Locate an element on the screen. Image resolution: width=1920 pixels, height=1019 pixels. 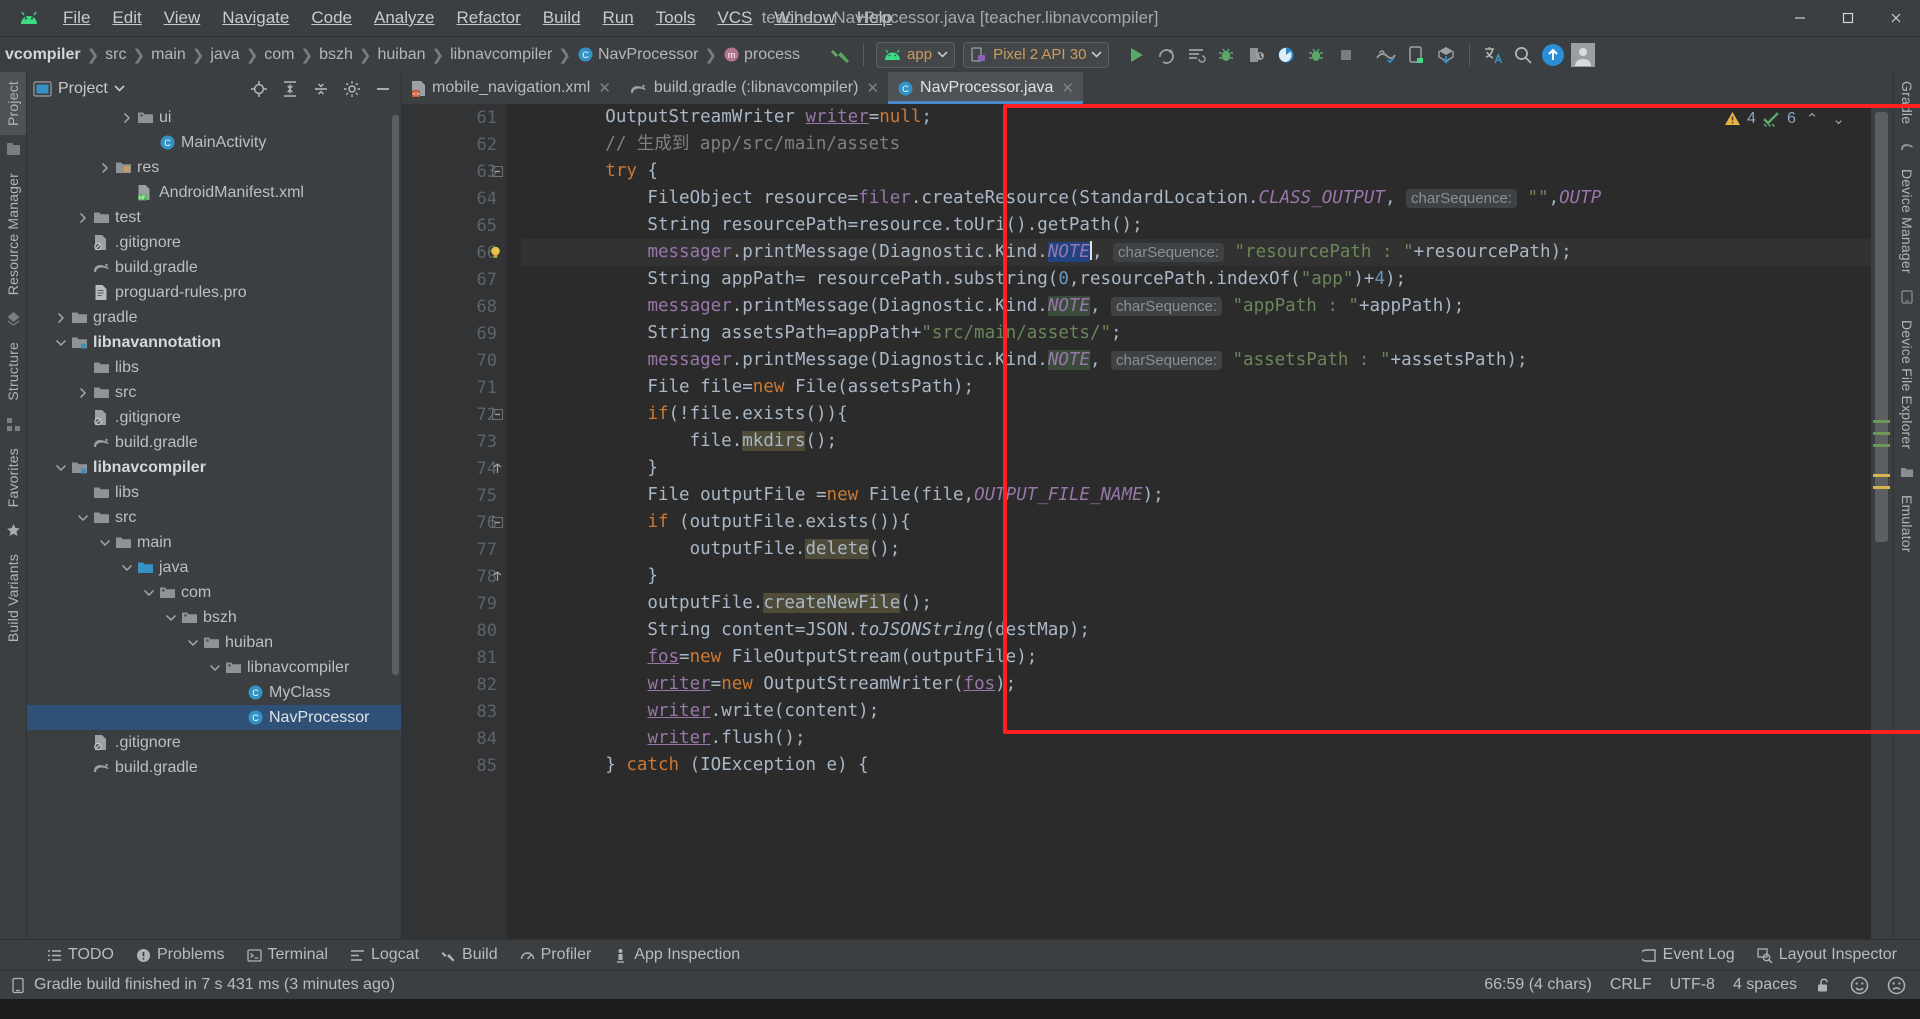
sidebar-item-favorites: Favorites is located at coordinates (13, 477).